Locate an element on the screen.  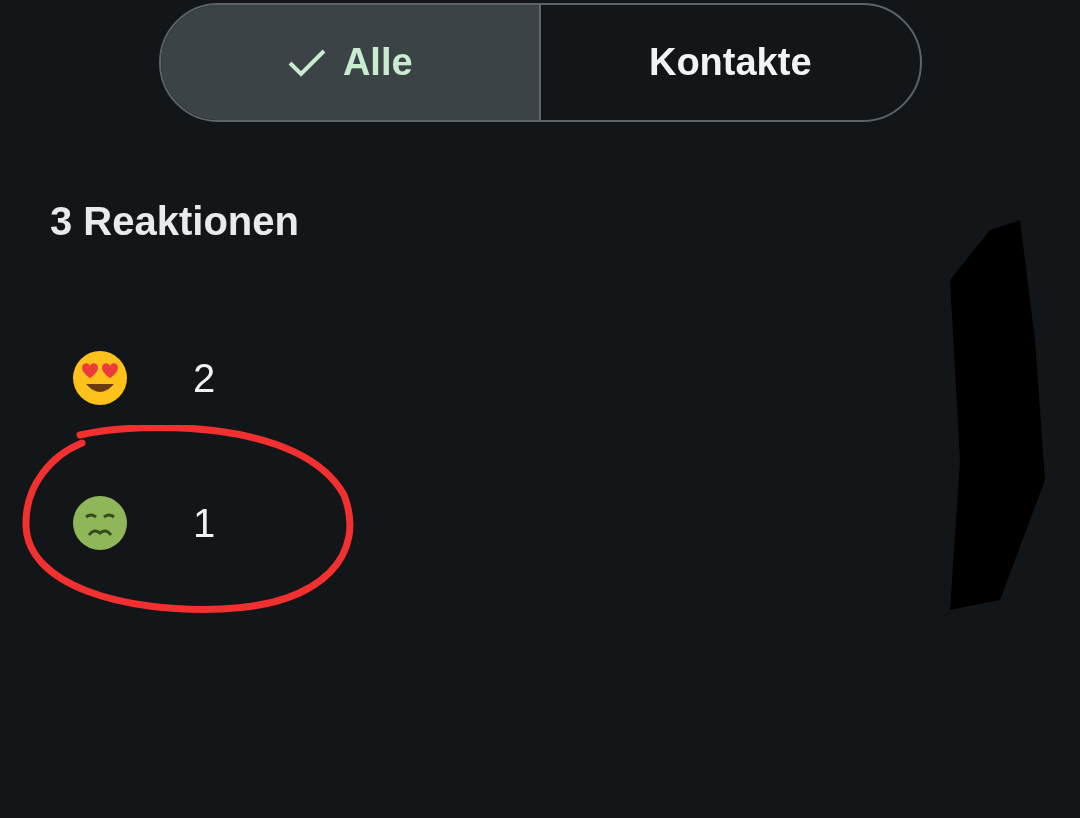
check-icon is located at coordinates (306, 62).